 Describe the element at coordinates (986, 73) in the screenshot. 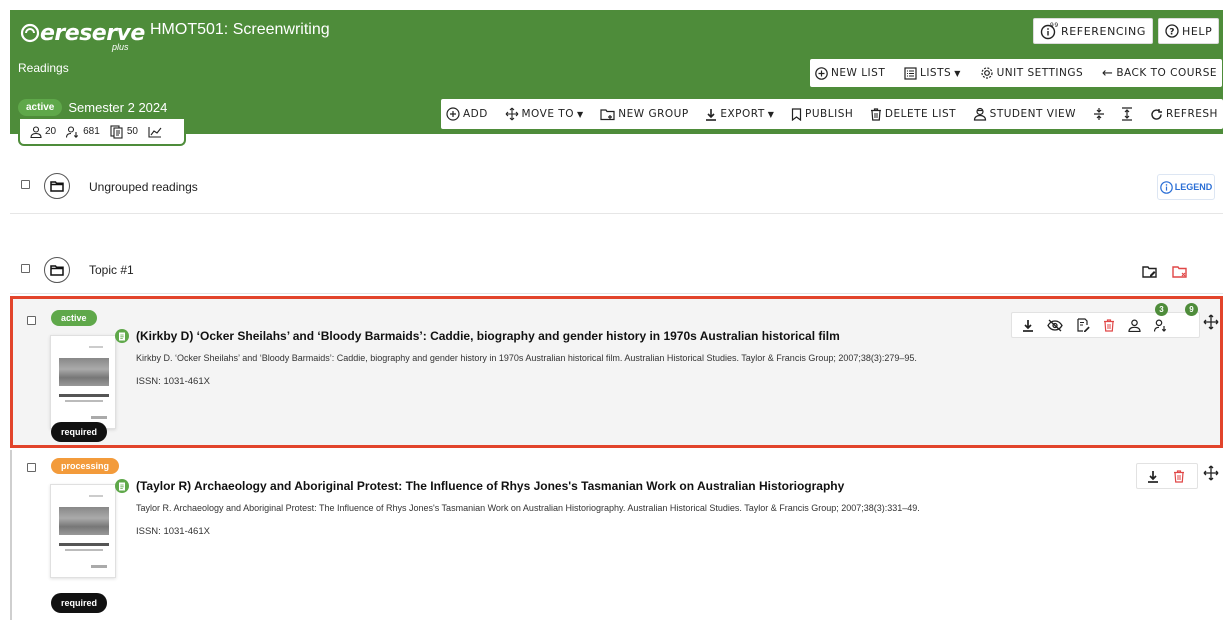

I see `gear-icon` at that location.